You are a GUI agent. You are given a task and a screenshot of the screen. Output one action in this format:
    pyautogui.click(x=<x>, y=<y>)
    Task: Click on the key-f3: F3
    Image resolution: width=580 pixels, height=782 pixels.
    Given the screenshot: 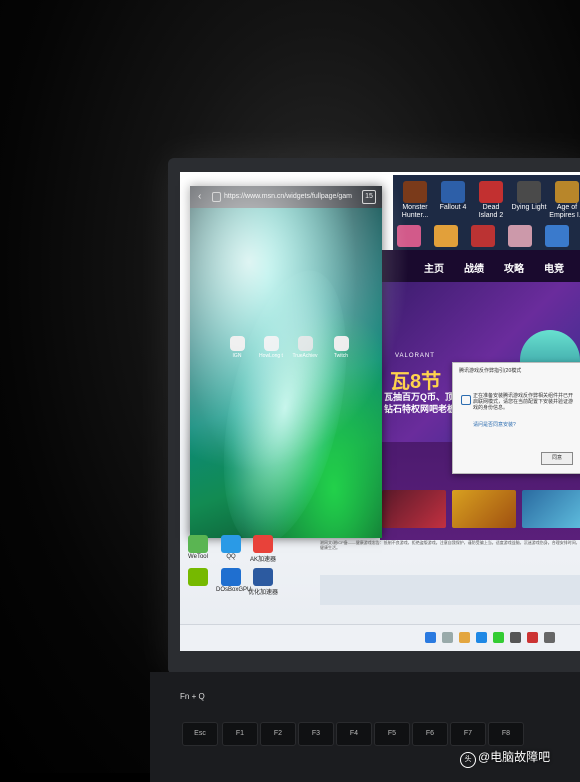 What is the action you would take?
    pyautogui.click(x=316, y=734)
    